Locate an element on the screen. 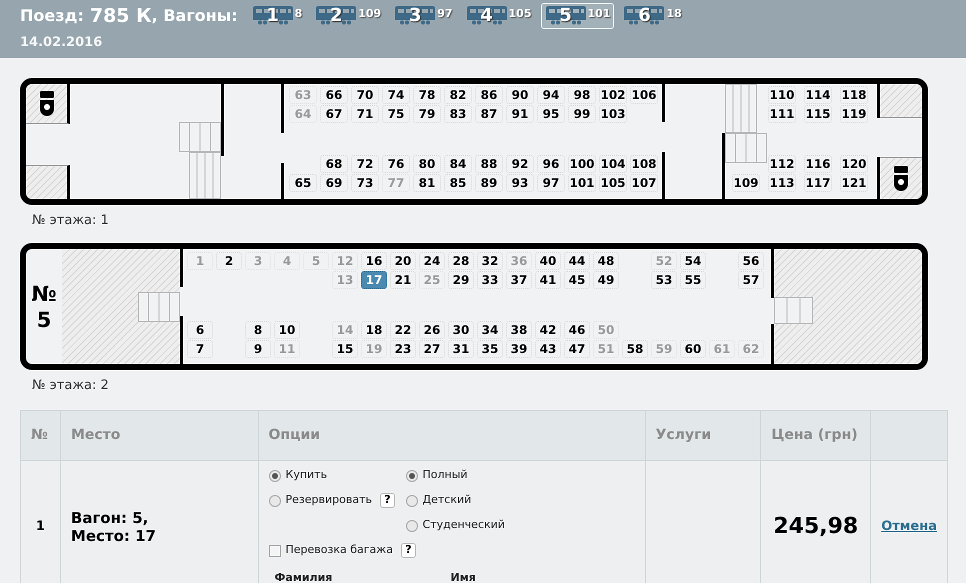 The height and width of the screenshot is (583, 966). seat: 121 is located at coordinates (854, 183).